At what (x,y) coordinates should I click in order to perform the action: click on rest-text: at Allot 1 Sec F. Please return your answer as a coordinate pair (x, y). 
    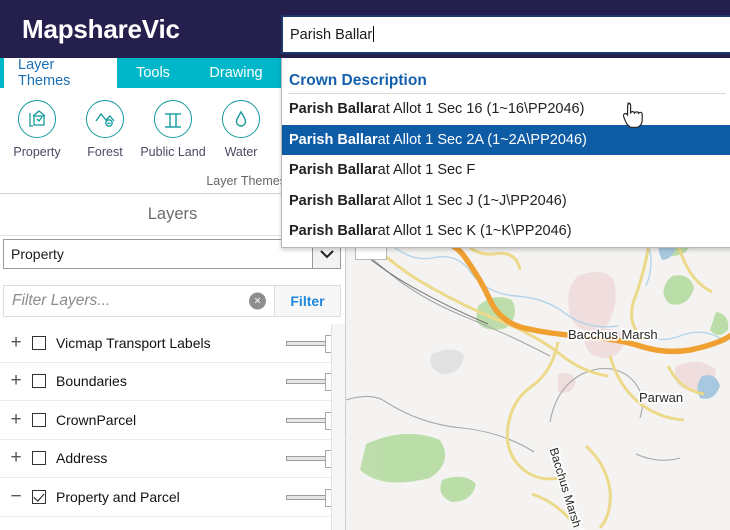
    Looking at the image, I should click on (426, 170).